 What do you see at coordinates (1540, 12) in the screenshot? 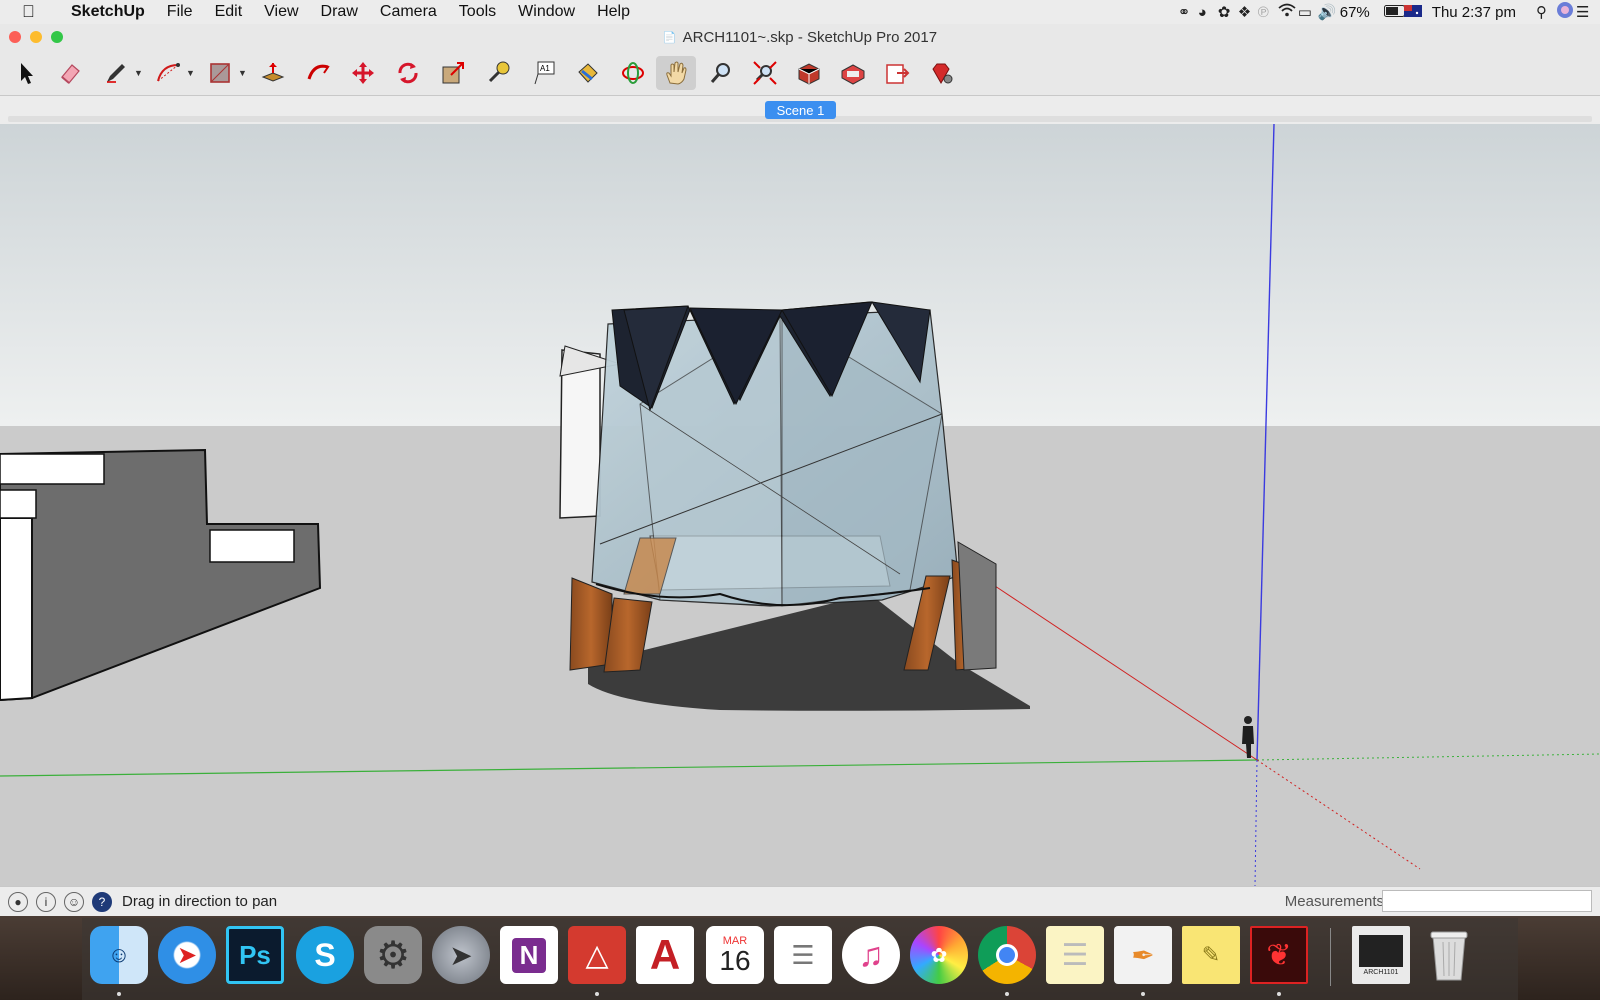
I see `spotlight-search-icon: ⚲` at bounding box center [1540, 12].